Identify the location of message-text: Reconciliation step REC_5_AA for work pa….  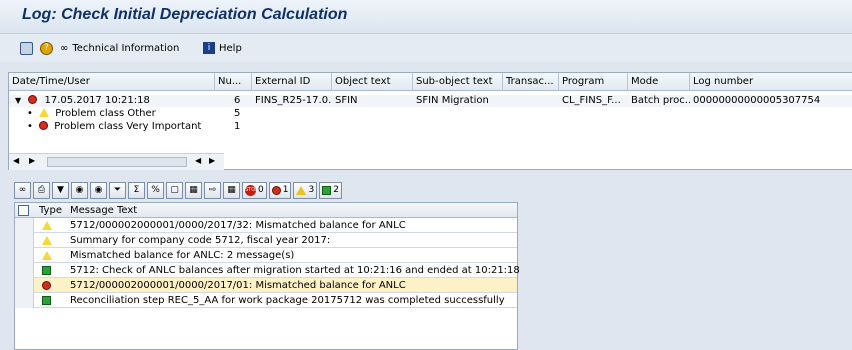
(287, 300).